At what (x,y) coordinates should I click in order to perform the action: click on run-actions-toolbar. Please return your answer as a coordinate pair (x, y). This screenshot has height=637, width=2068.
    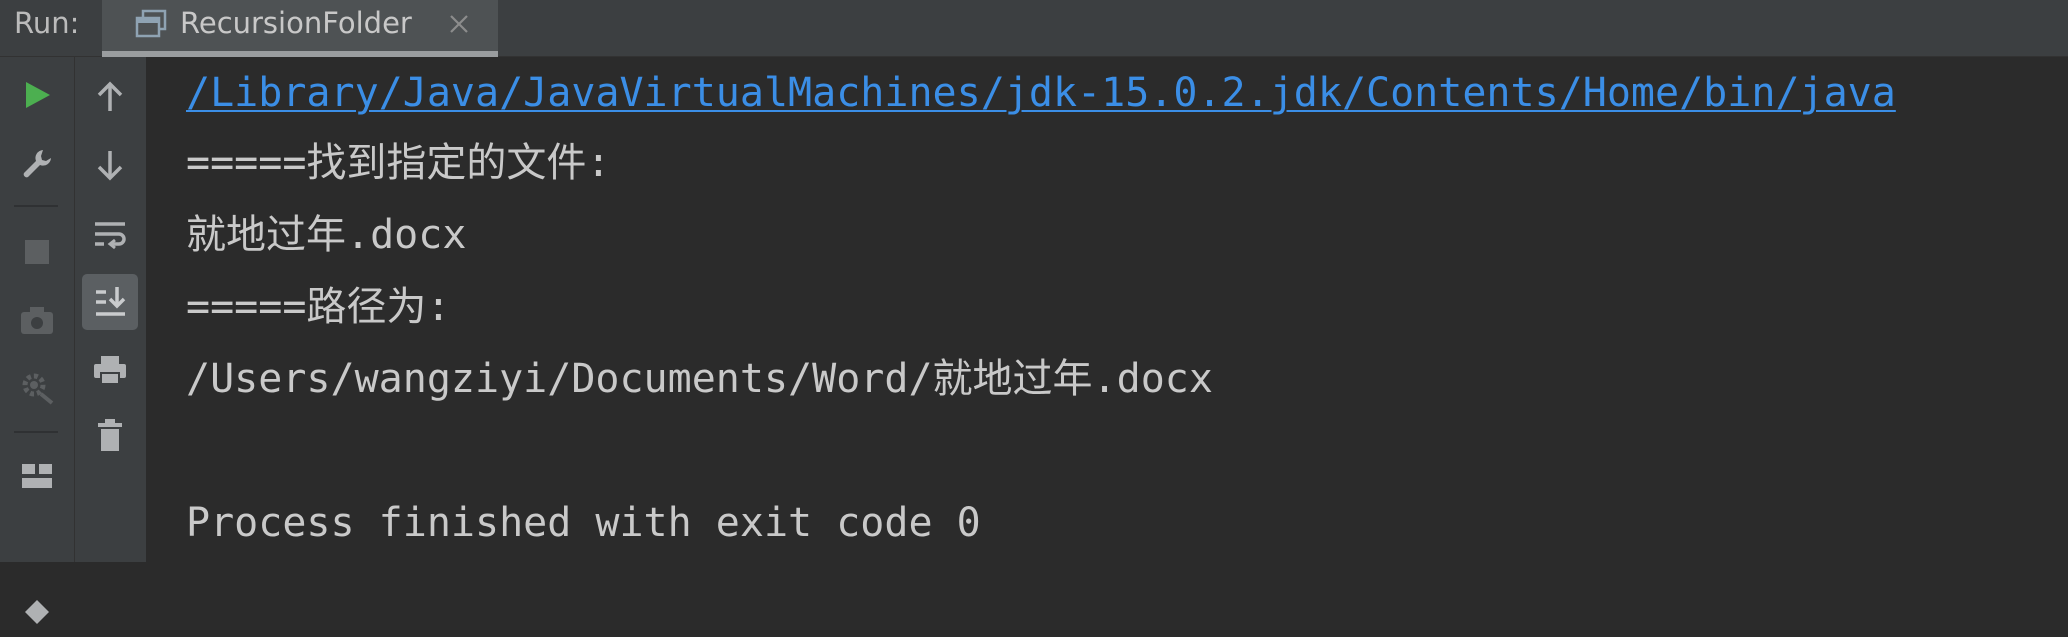
    Looking at the image, I should click on (37, 340).